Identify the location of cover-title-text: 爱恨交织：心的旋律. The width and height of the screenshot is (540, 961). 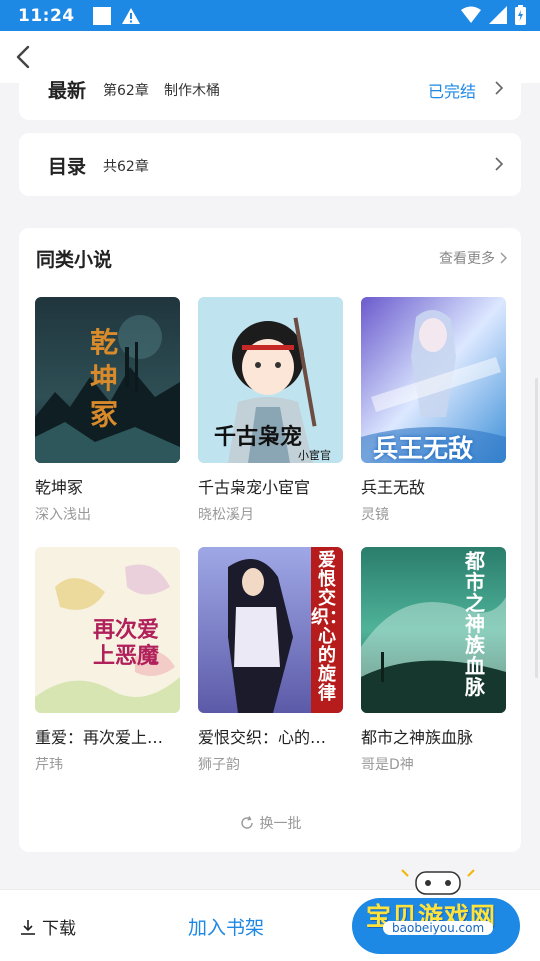
(327, 627).